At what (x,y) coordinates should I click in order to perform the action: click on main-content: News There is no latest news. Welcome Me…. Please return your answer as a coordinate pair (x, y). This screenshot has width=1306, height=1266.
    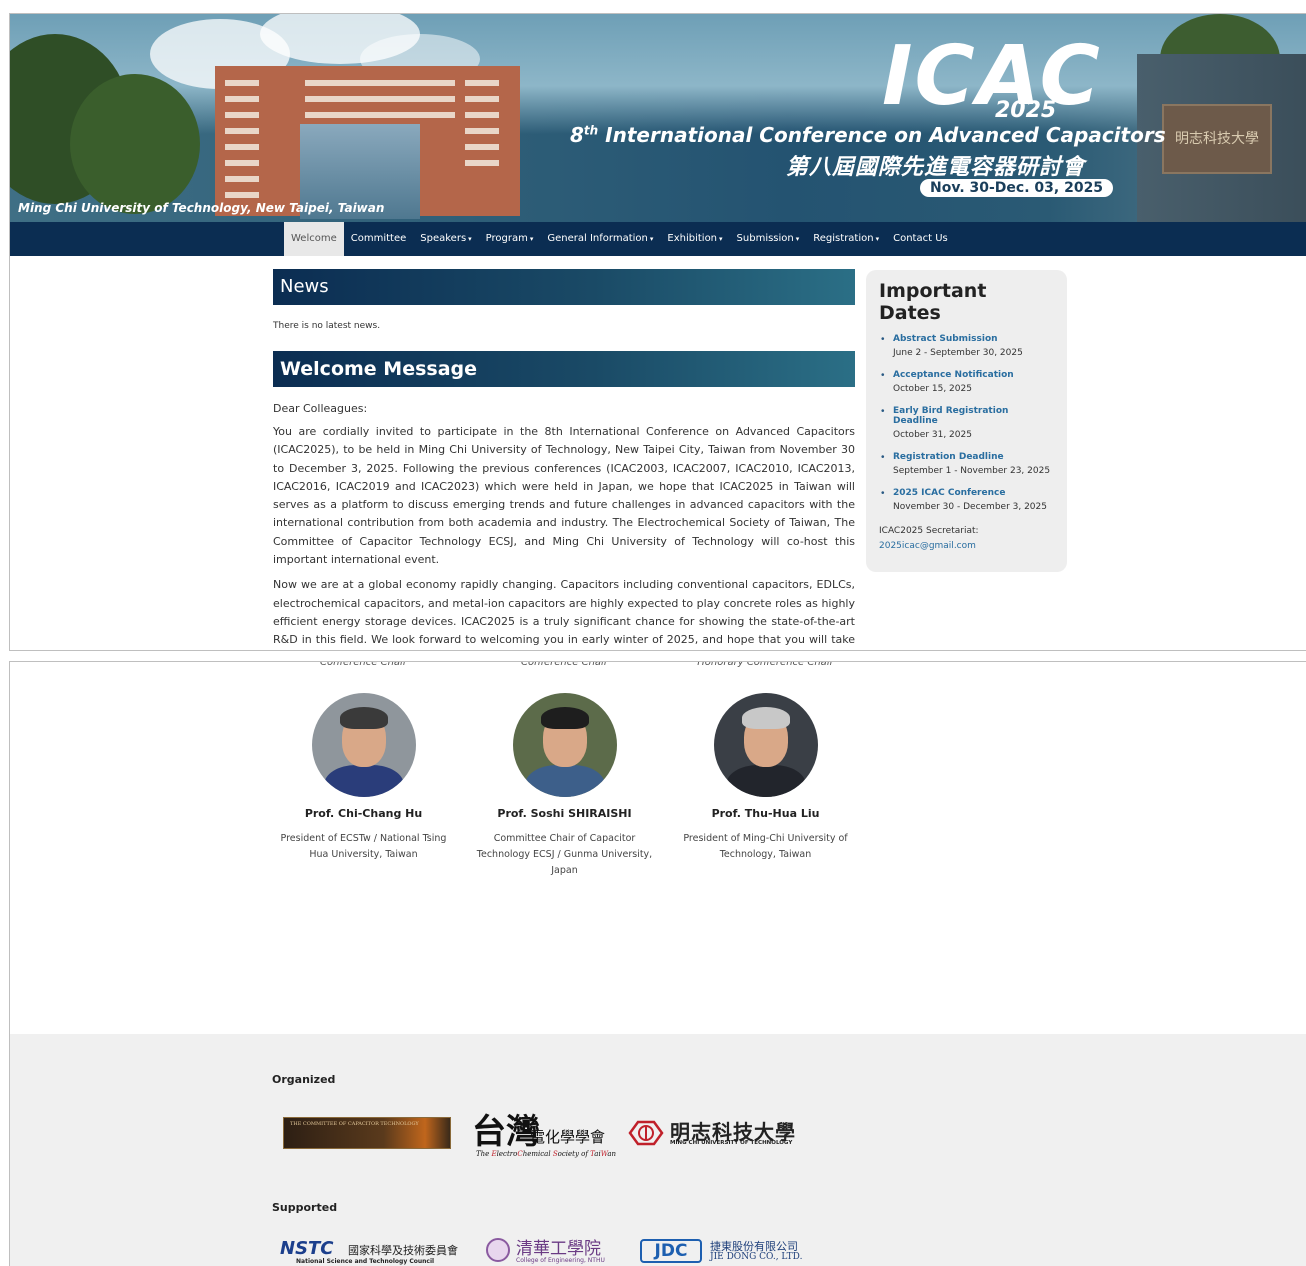
    Looking at the image, I should click on (564, 459).